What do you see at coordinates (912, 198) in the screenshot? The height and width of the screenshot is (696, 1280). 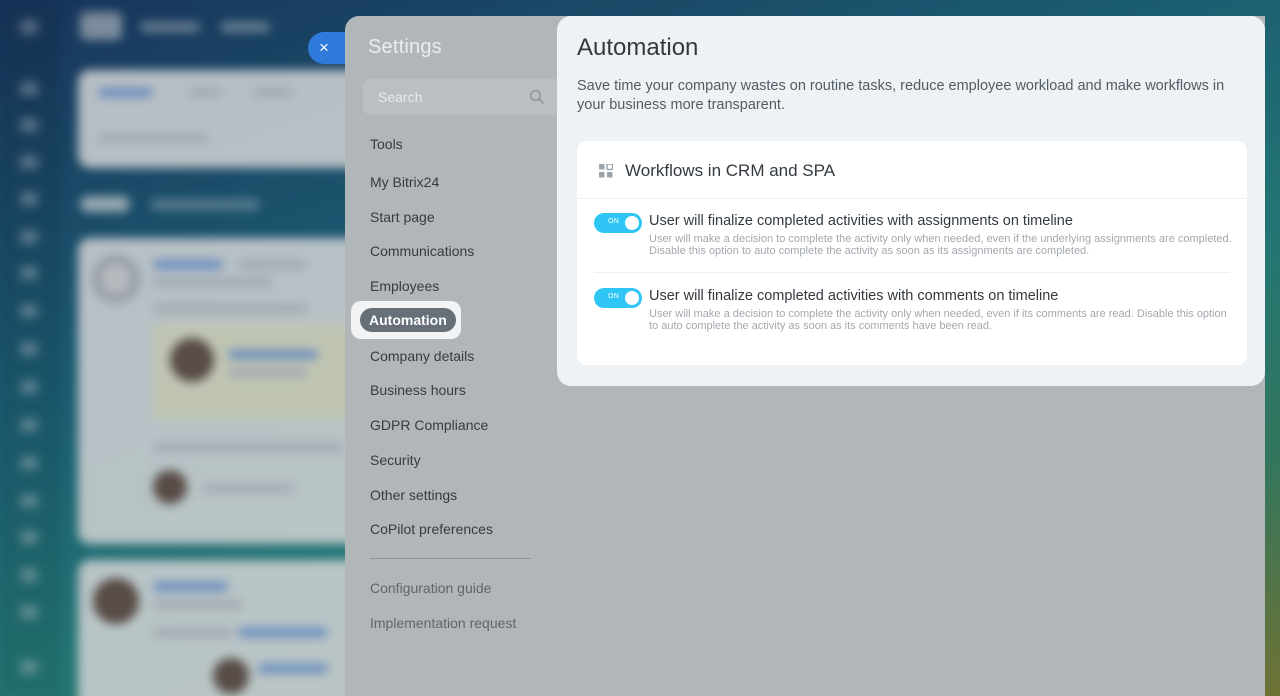 I see `card-divider` at bounding box center [912, 198].